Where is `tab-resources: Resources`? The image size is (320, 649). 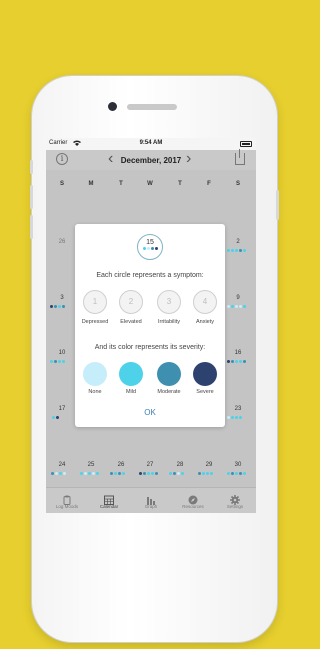 tab-resources: Resources is located at coordinates (193, 500).